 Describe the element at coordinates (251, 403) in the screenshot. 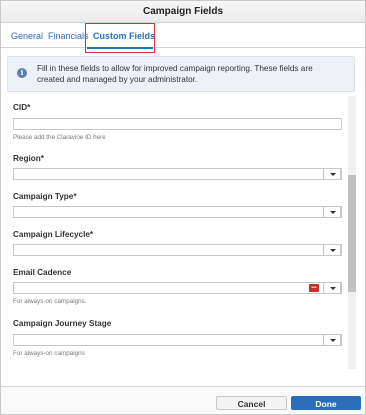

I see `cancel-button: Cancel` at that location.